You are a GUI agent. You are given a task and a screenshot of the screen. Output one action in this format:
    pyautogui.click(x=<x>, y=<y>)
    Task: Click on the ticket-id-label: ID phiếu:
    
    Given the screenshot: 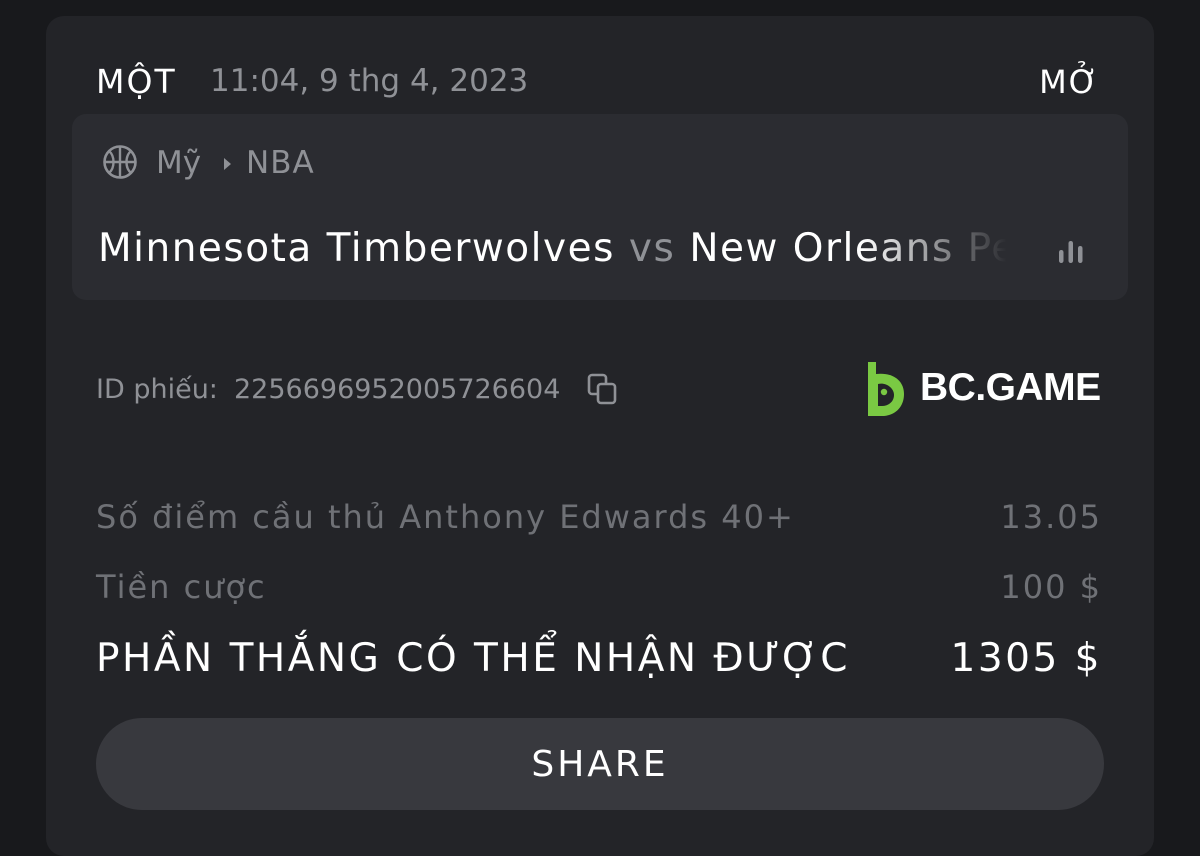 What is the action you would take?
    pyautogui.click(x=157, y=389)
    